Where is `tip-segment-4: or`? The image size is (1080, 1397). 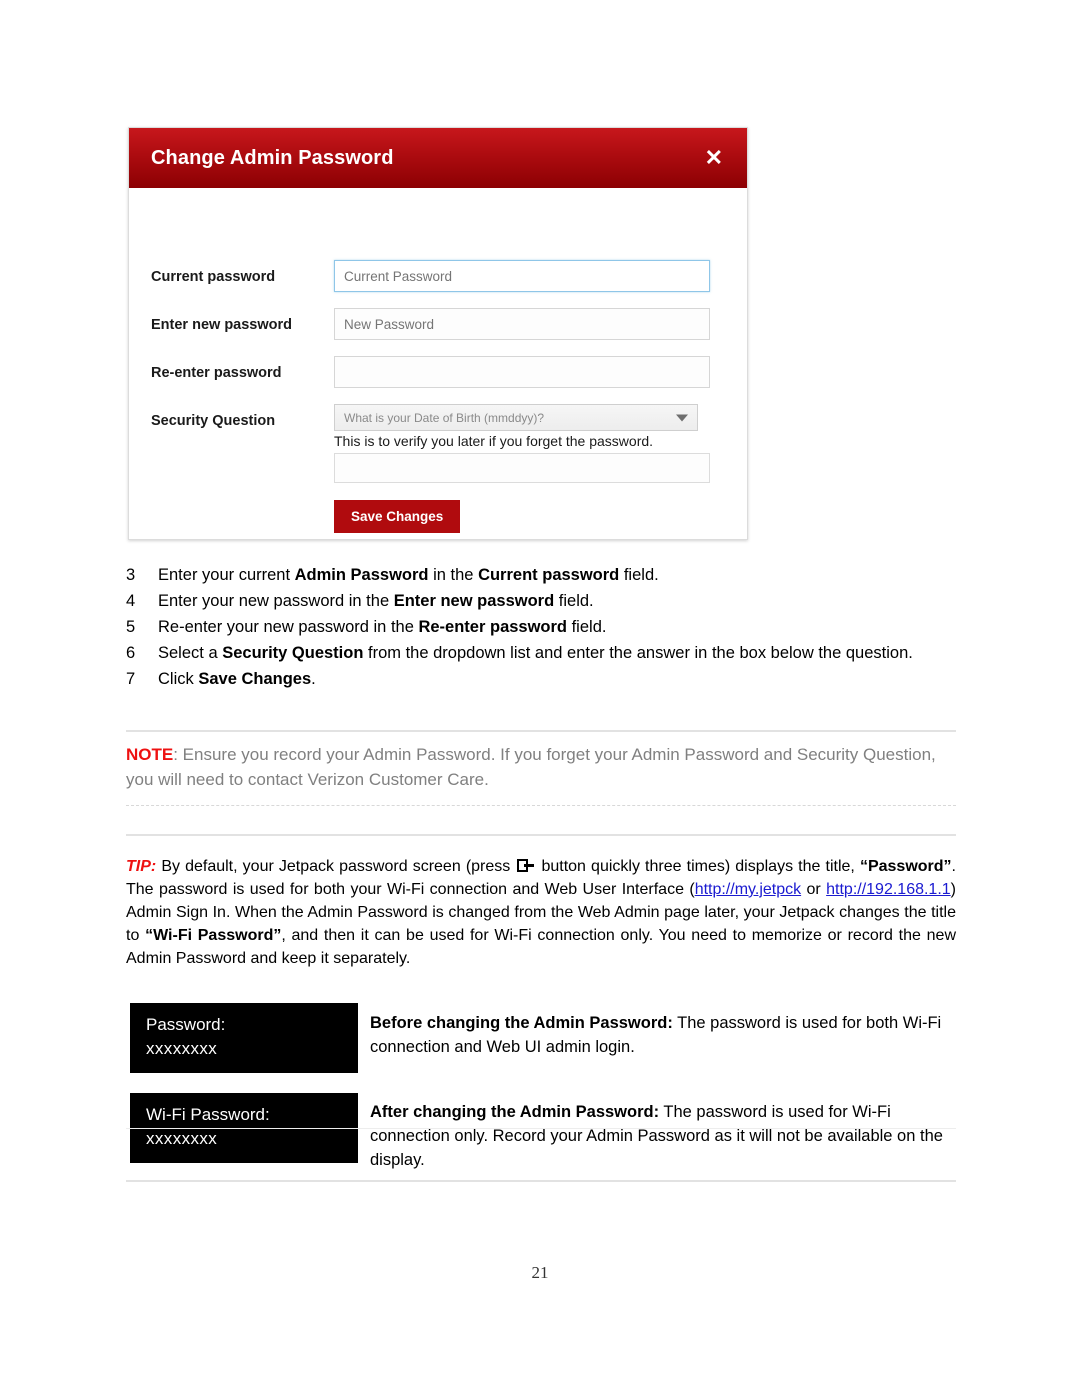
tip-segment-4: or is located at coordinates (814, 889).